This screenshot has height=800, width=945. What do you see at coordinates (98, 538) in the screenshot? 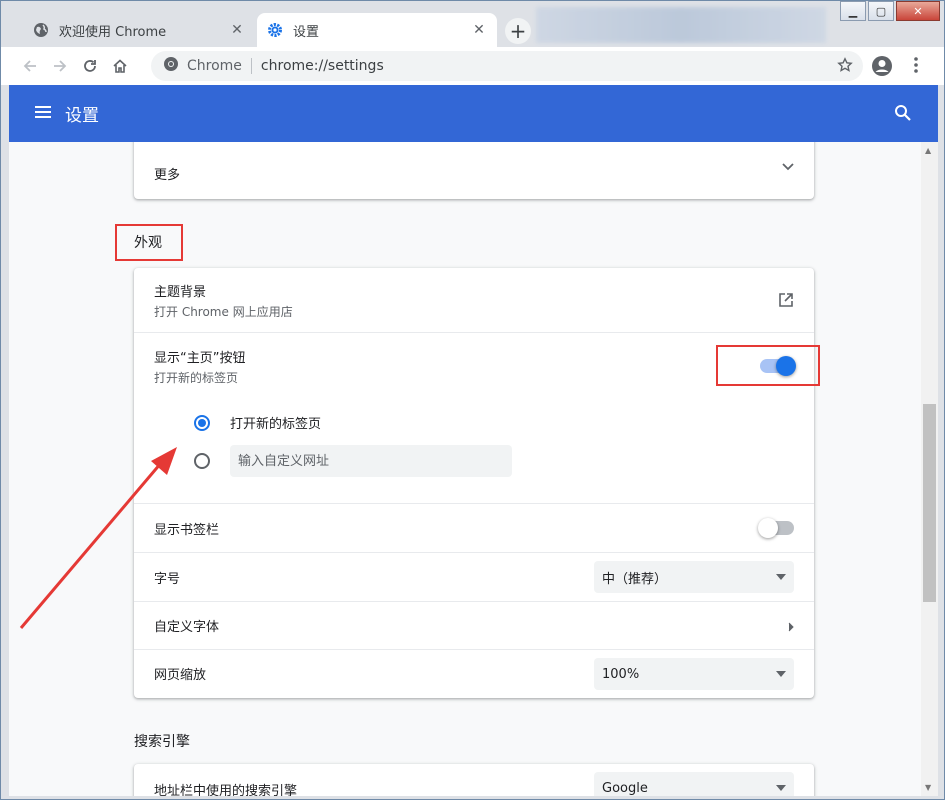
I see `annotation-arrow` at bounding box center [98, 538].